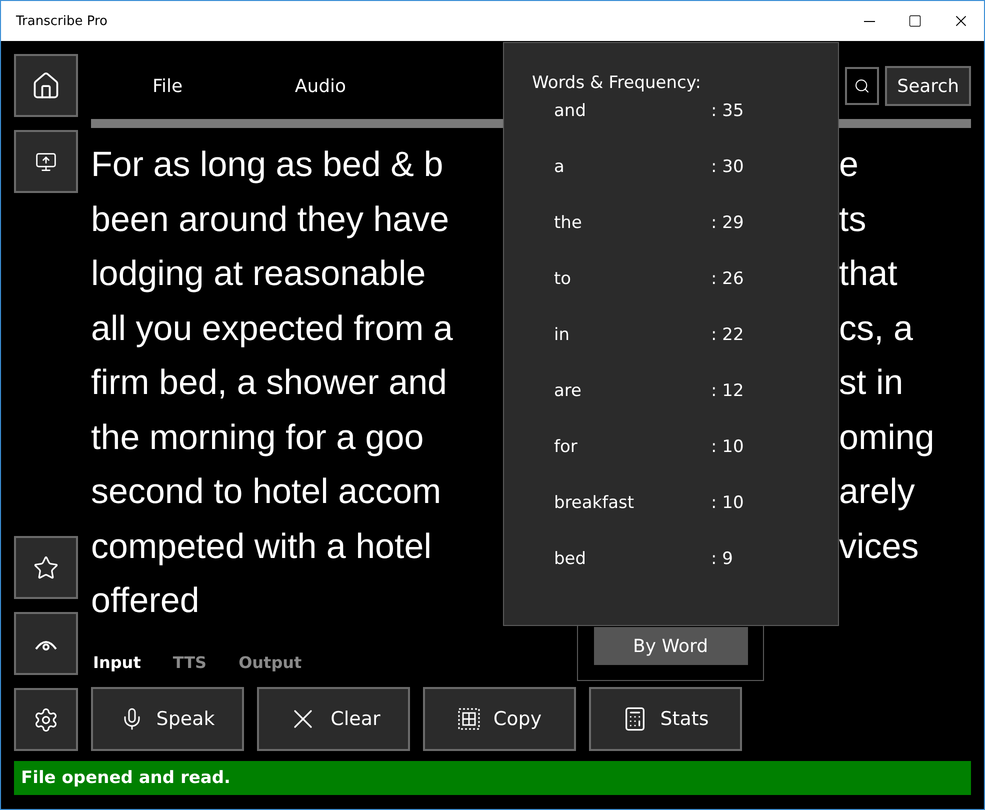  Describe the element at coordinates (876, 328) in the screenshot. I see `body-text: cs, a` at that location.